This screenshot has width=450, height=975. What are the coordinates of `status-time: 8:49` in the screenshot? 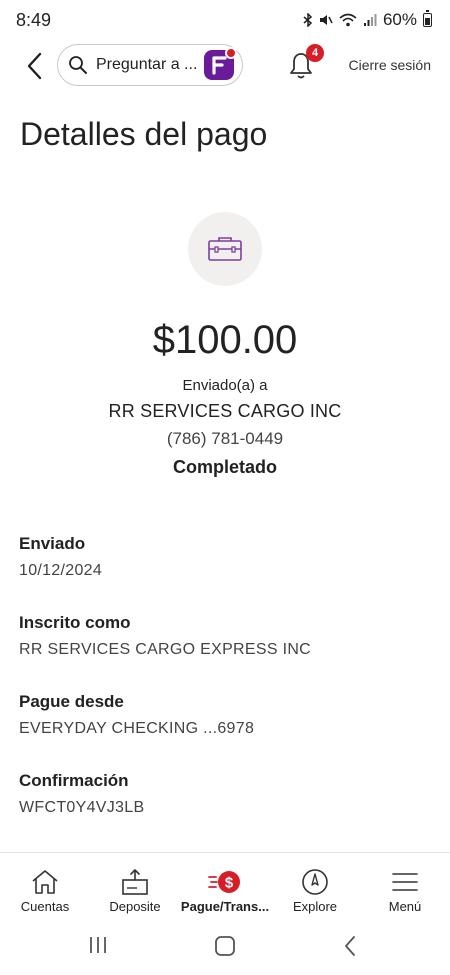 It's located at (34, 20).